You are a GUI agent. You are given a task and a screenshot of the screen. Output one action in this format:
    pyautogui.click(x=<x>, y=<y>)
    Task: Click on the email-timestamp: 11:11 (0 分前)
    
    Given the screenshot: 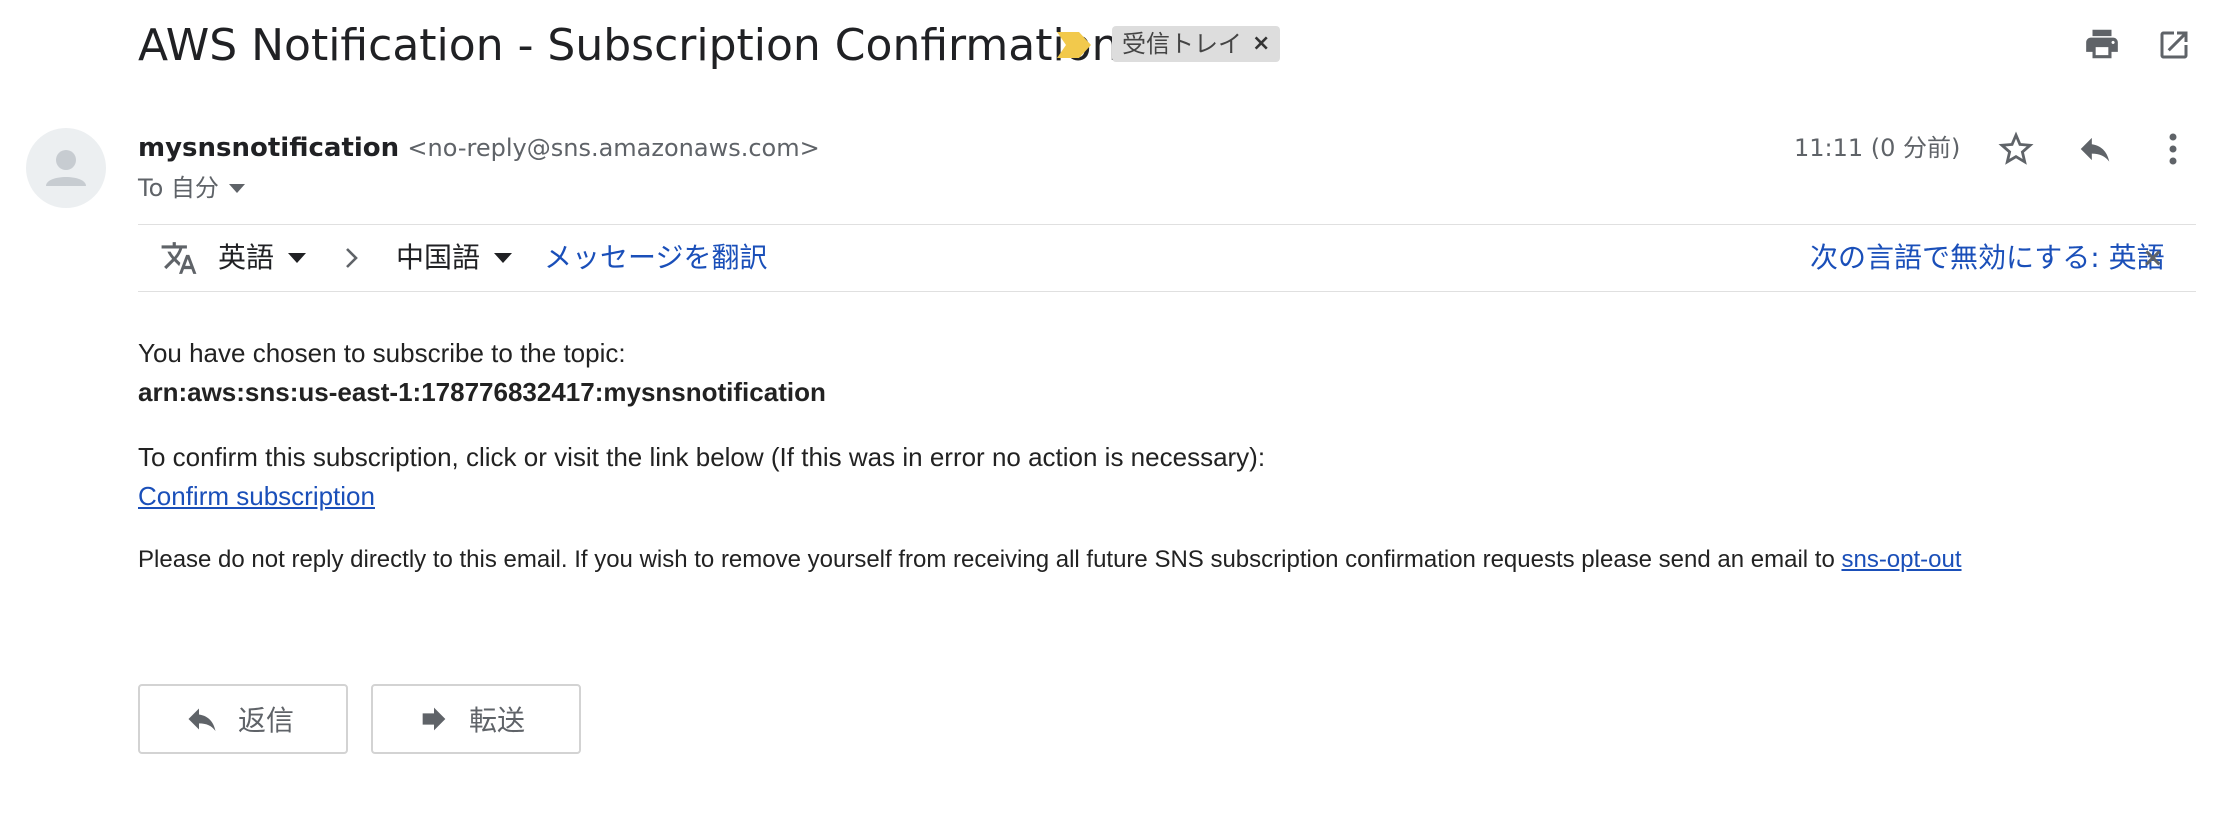 What is the action you would take?
    pyautogui.click(x=1877, y=148)
    